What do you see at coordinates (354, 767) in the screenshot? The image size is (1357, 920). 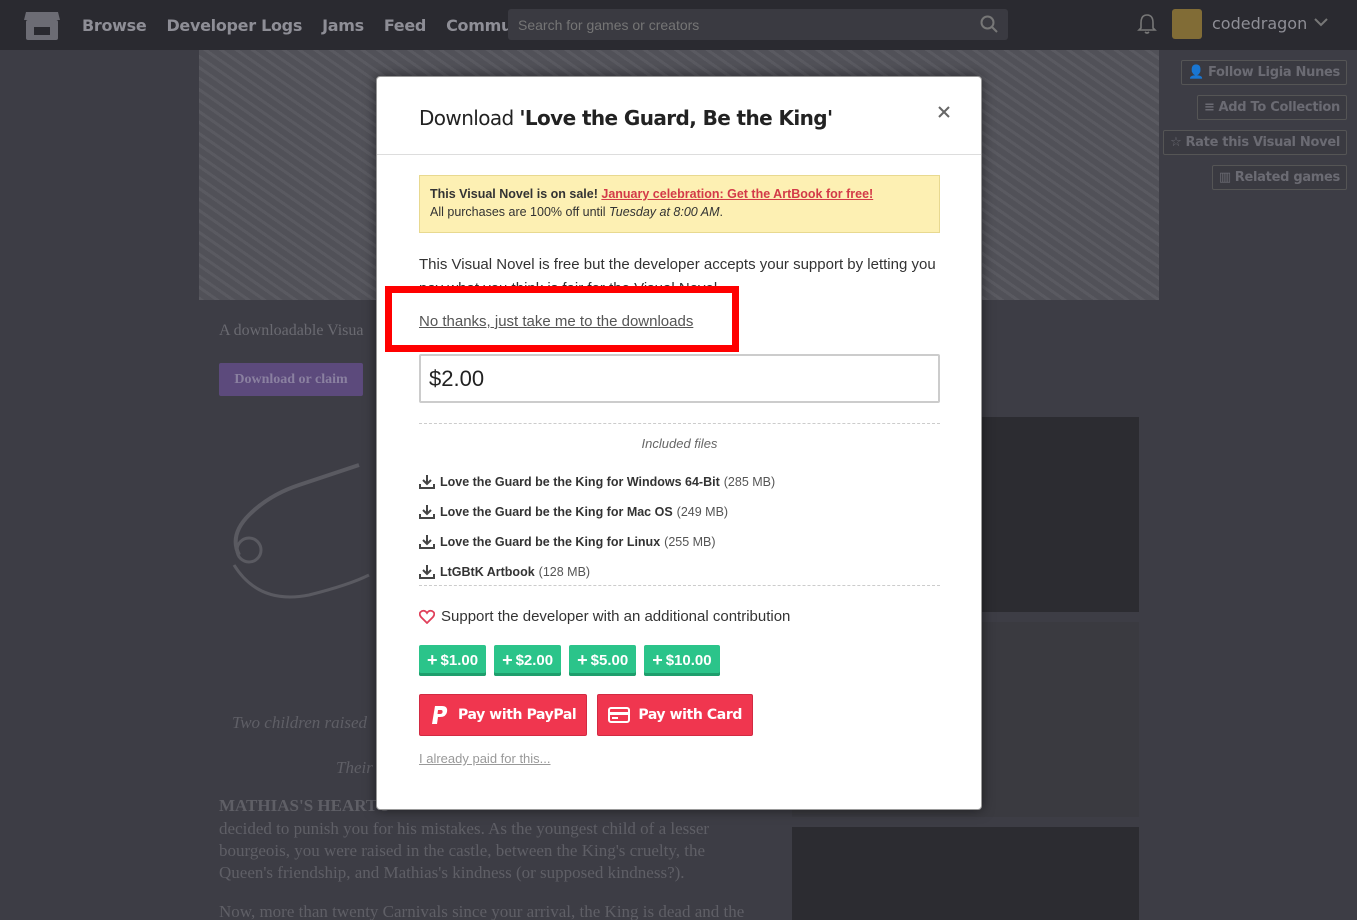 I see `page-italic-line-2: Their` at bounding box center [354, 767].